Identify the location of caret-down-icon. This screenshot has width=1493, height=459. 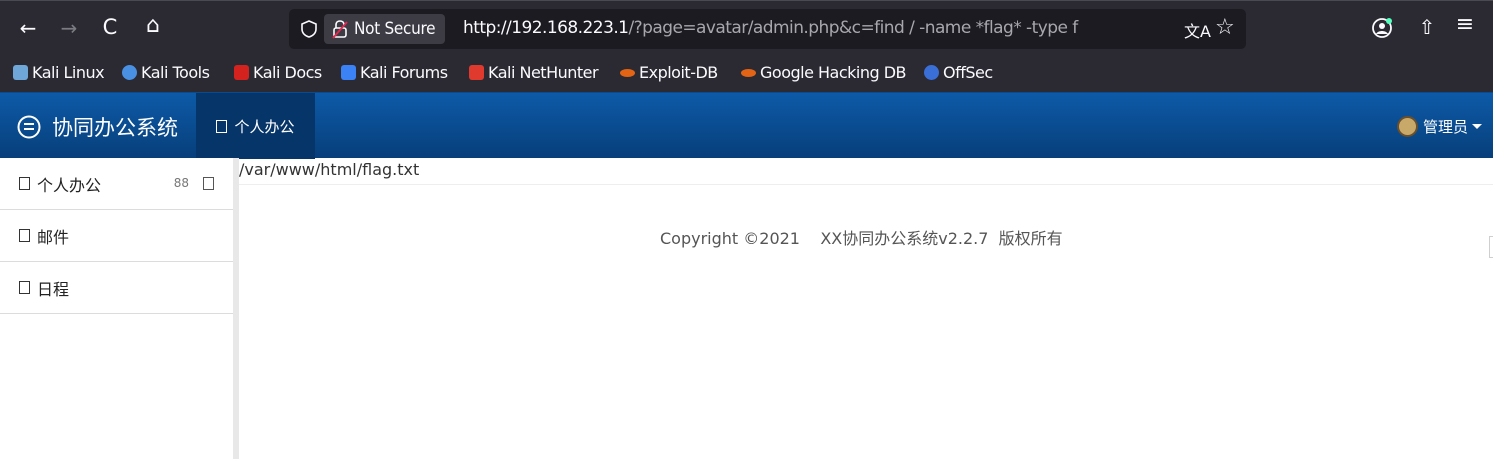
(1477, 126).